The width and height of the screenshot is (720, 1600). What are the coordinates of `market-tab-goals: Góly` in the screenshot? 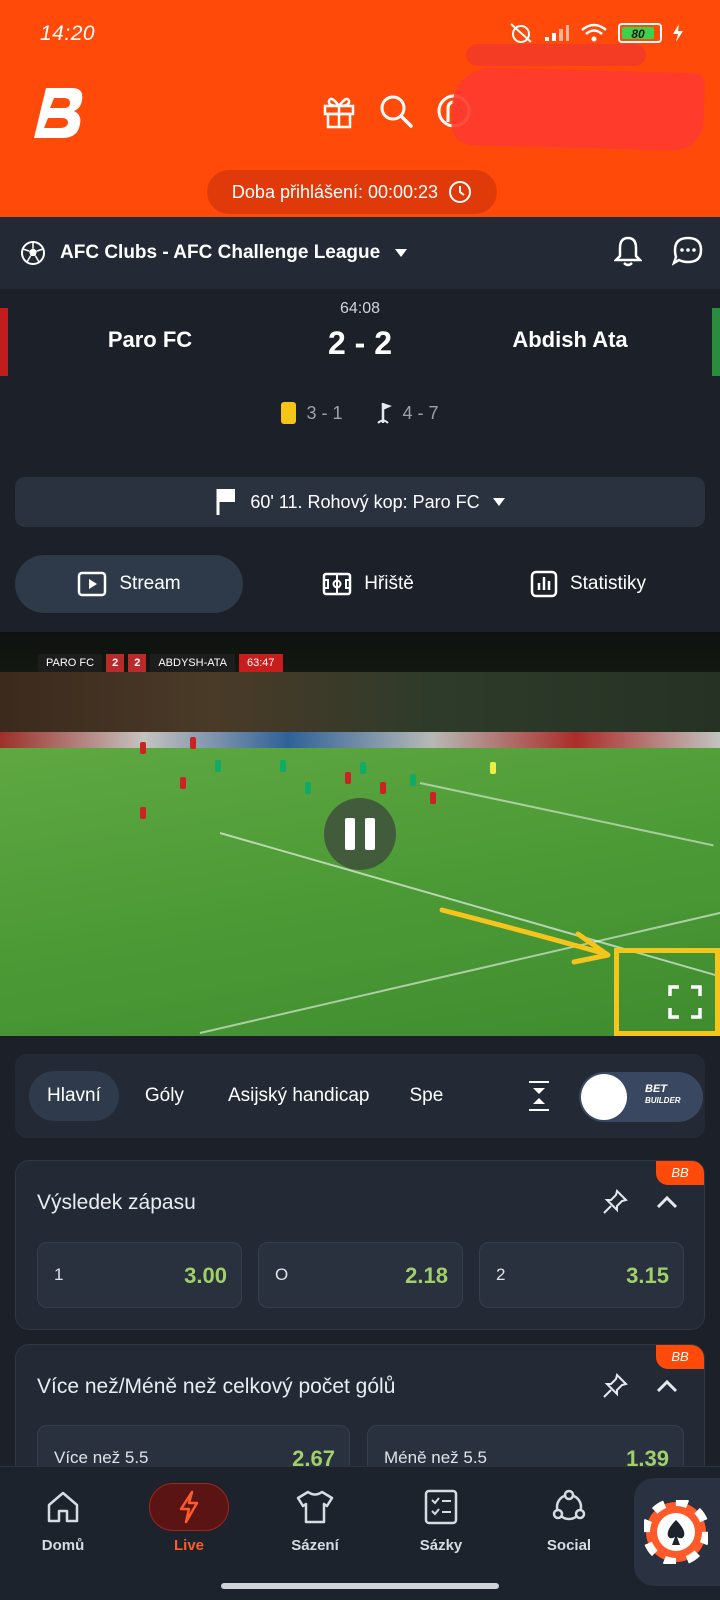 It's located at (164, 1096).